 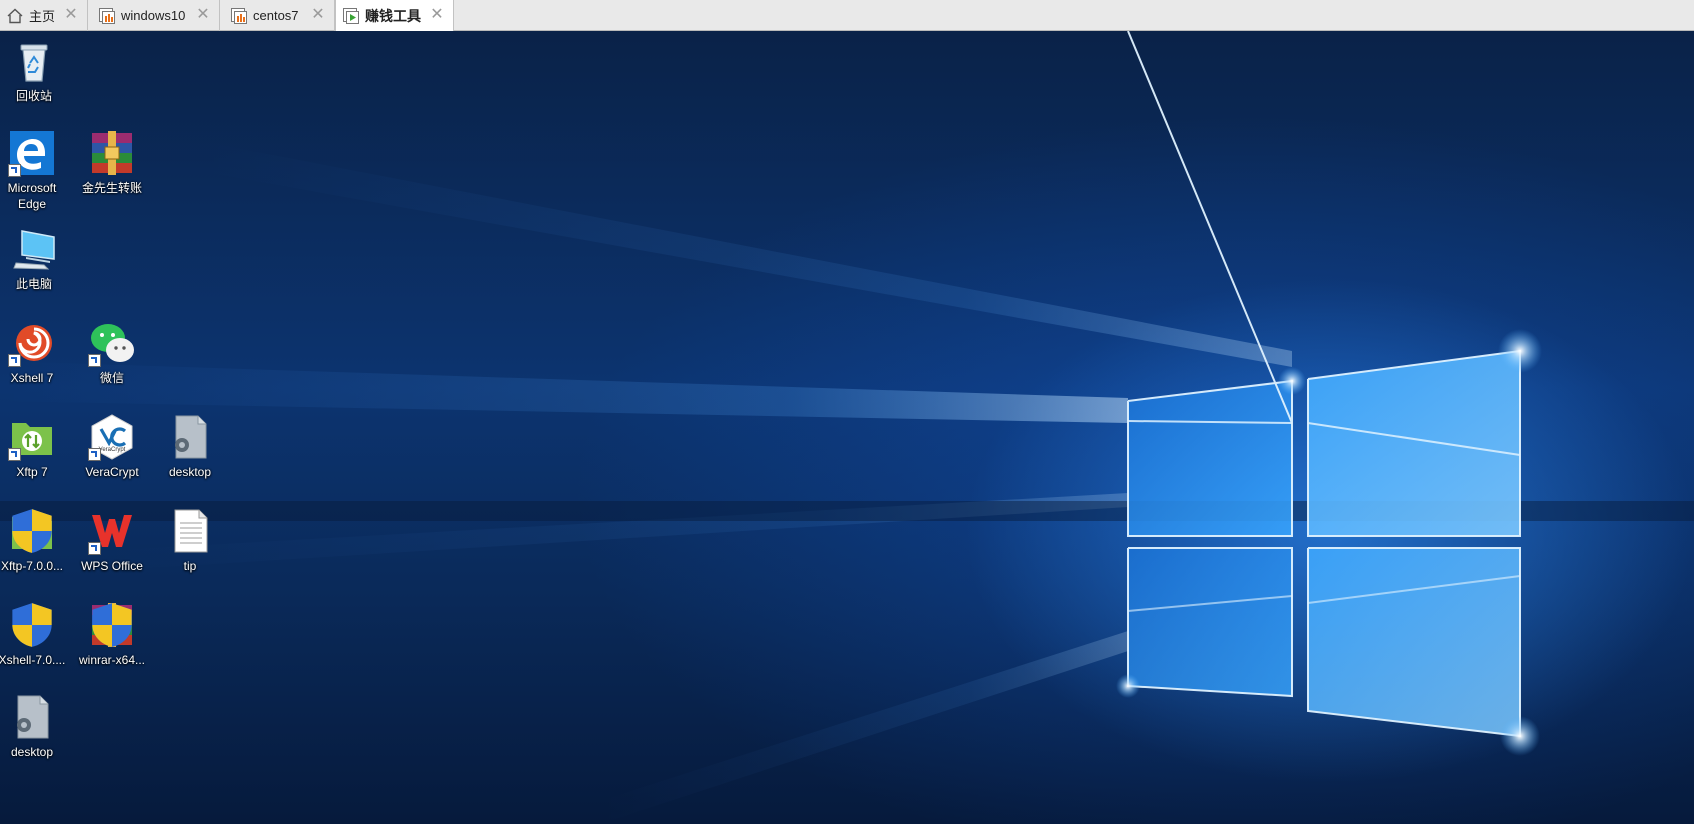 What do you see at coordinates (112, 437) in the screenshot?
I see `veracrypt-icon: VeraCrypt` at bounding box center [112, 437].